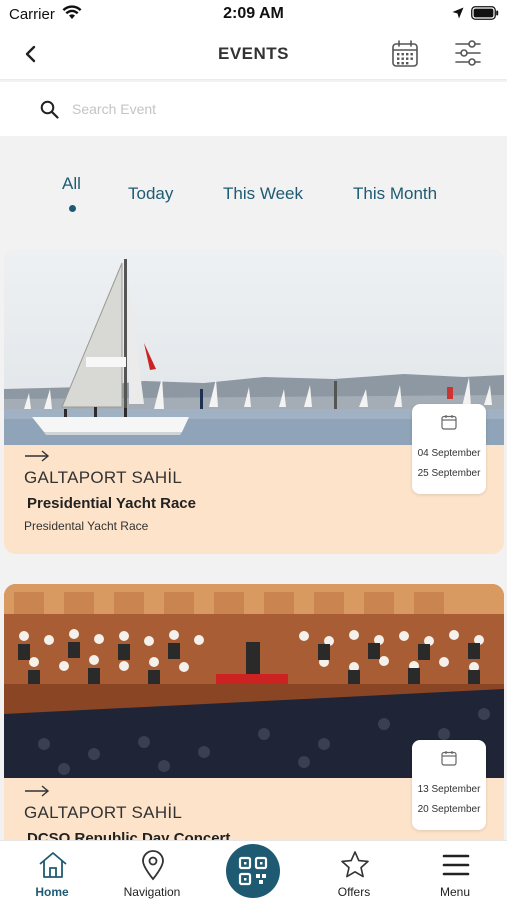 The width and height of the screenshot is (507, 900). Describe the element at coordinates (263, 194) in the screenshot. I see `tab-this-week: This Week` at that location.